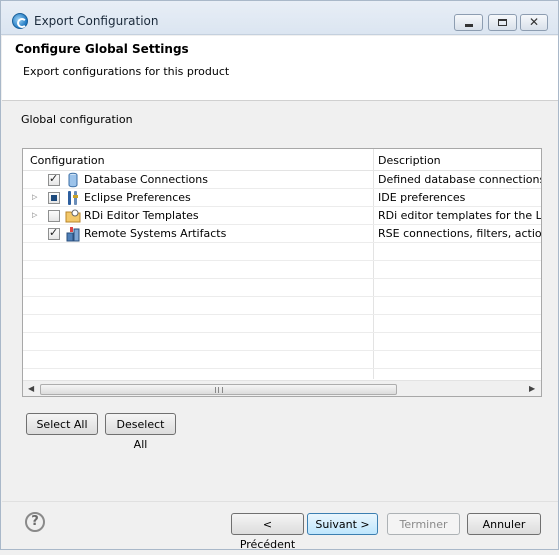  I want to click on close-button: ✕, so click(534, 22).